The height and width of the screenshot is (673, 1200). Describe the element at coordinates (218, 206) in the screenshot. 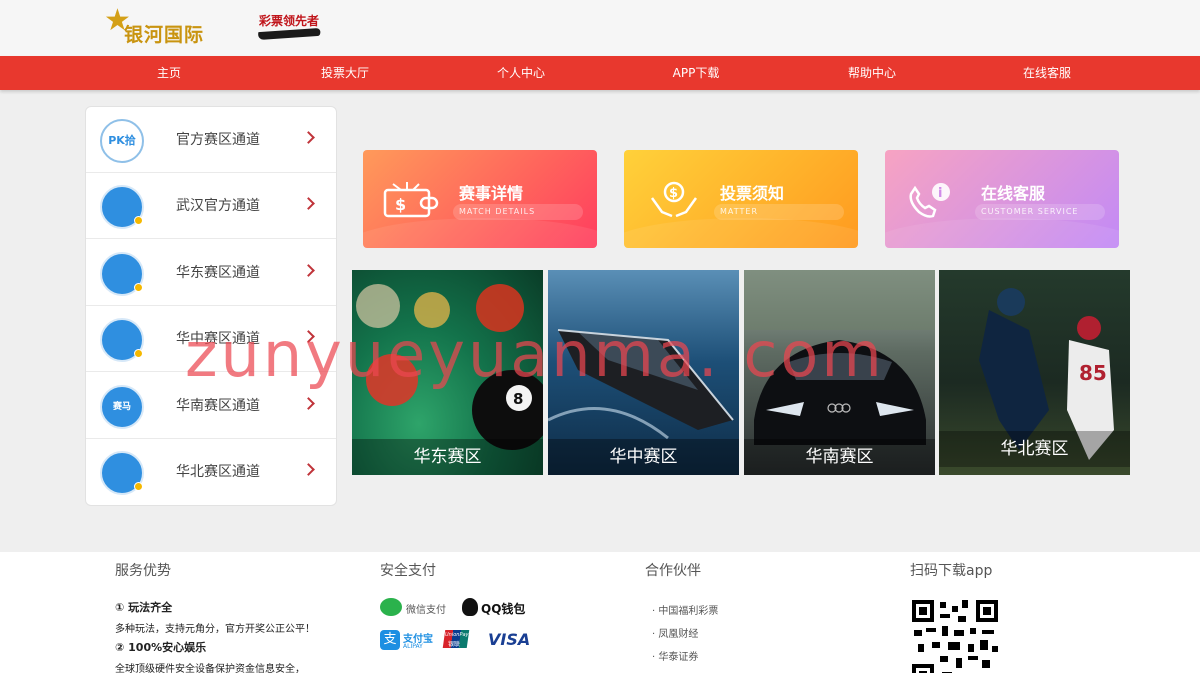

I see `channel-label: 武汉官方通道` at that location.